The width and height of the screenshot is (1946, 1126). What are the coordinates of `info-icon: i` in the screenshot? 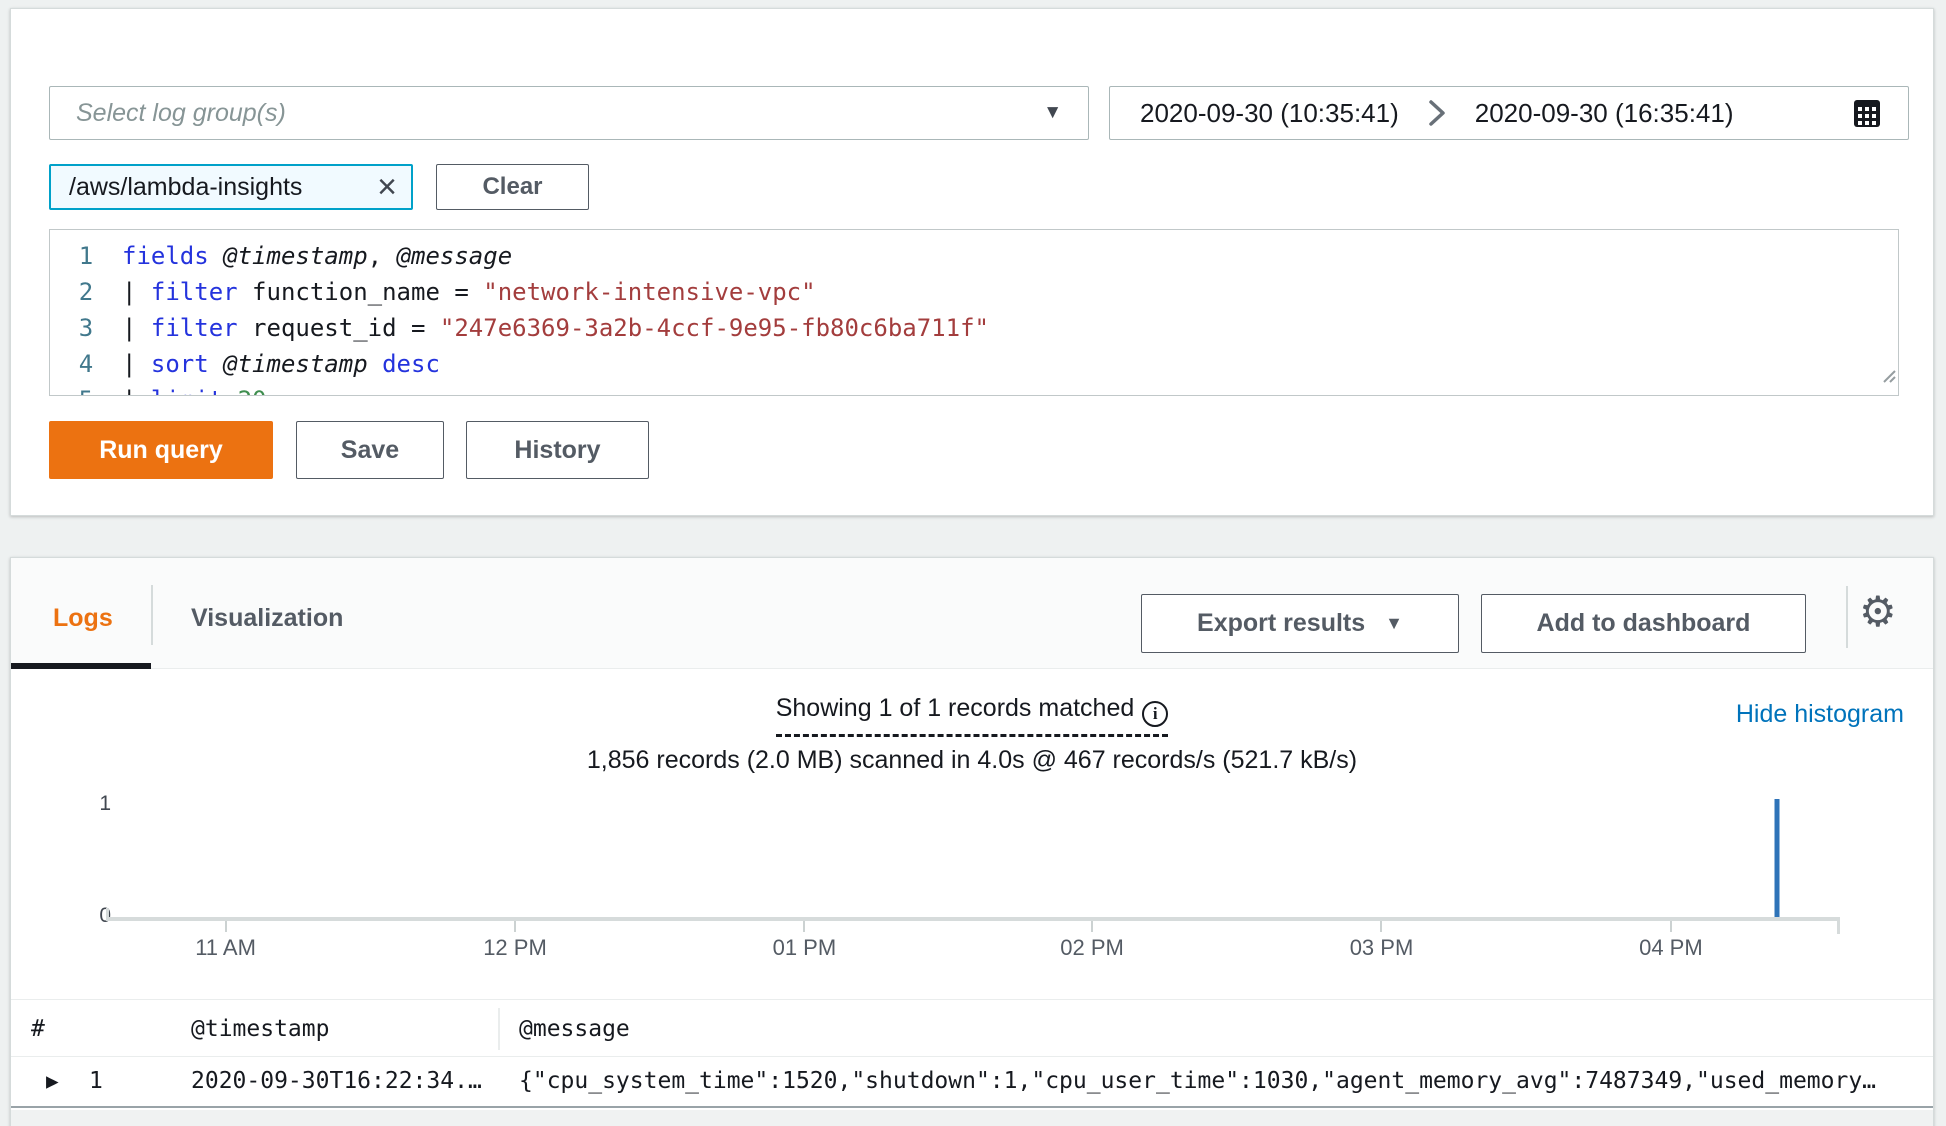 It's located at (1155, 714).